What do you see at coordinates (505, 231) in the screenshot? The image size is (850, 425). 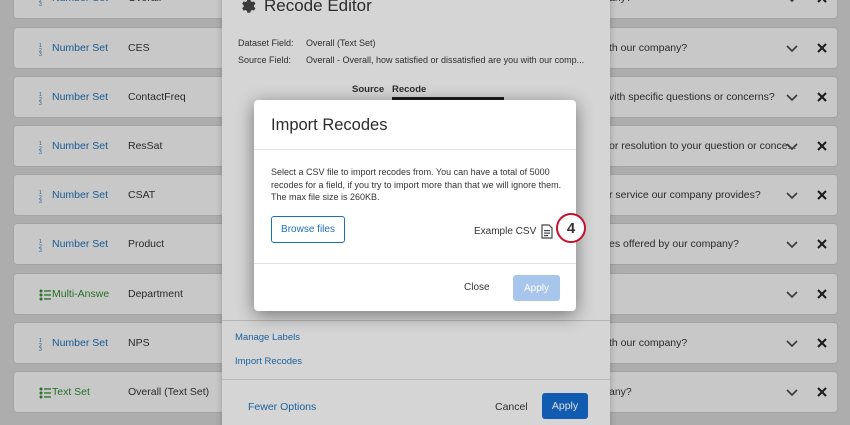 I see `example-csv-label: Example CSV` at bounding box center [505, 231].